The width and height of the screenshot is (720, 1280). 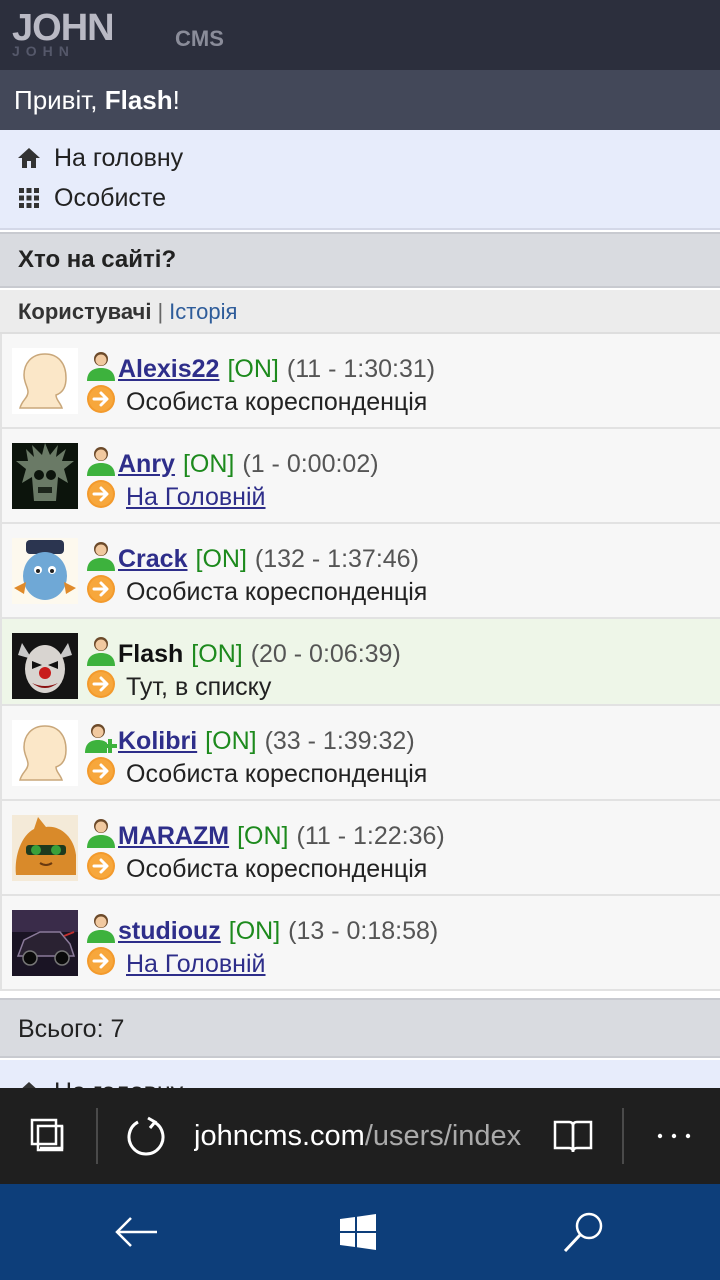 I want to click on section-title: Хто на сайті?, so click(x=360, y=260).